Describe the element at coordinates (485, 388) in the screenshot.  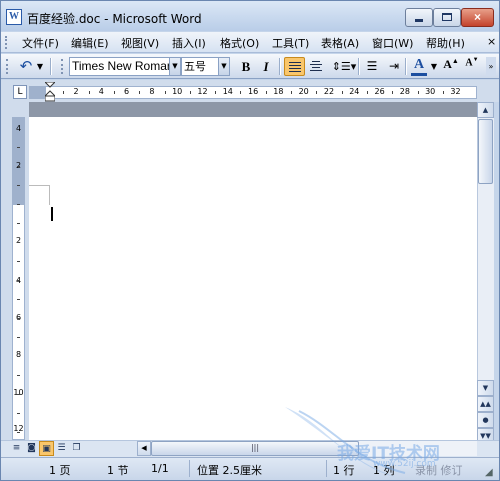
I see `scroll-down-button: ▼` at that location.